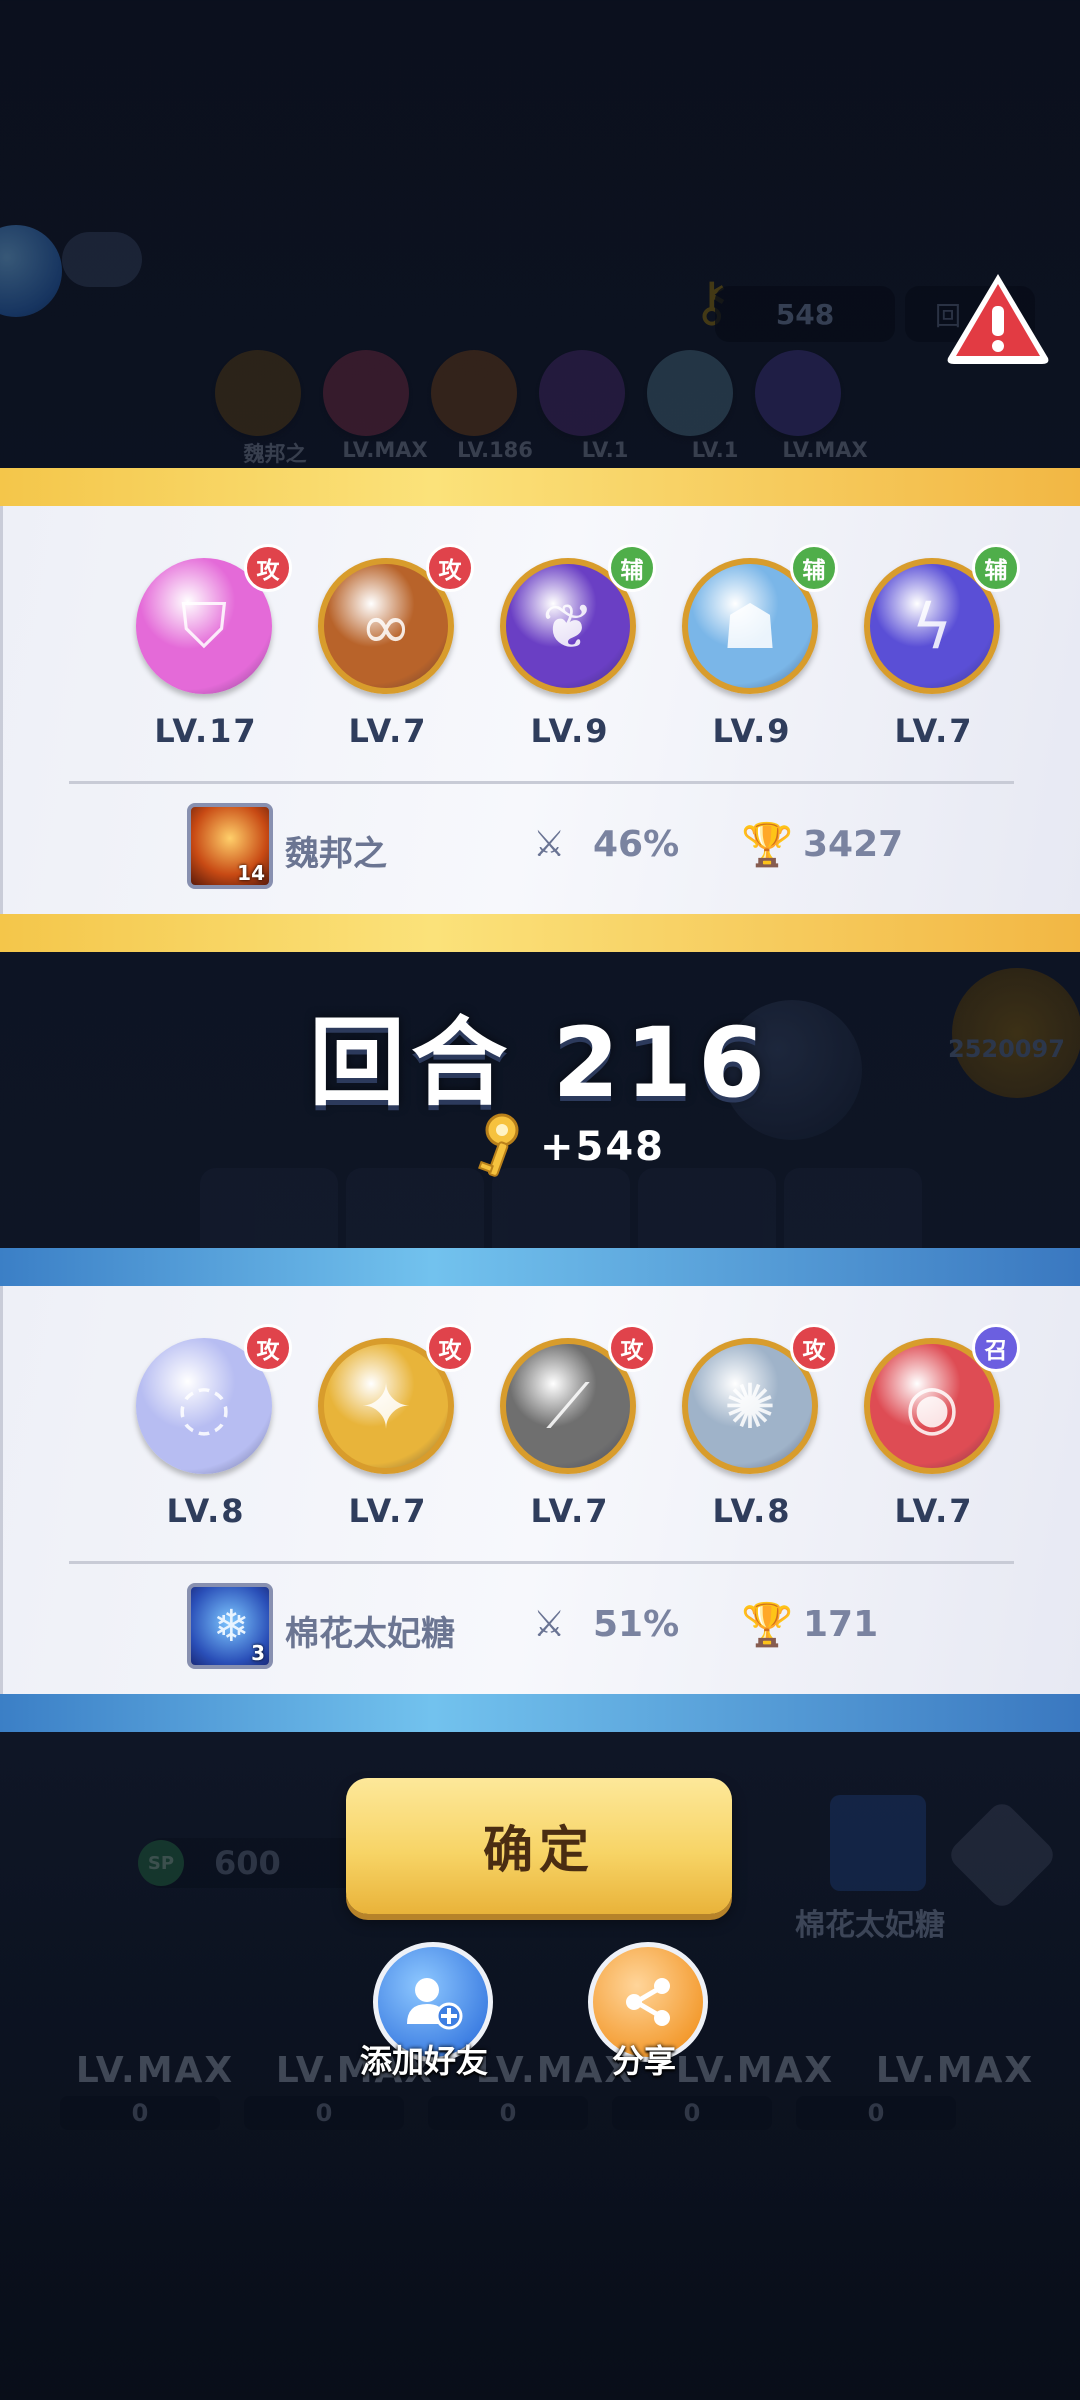 This screenshot has height=2400, width=1080. I want to click on player2-avatar: ❄ 3, so click(230, 1626).